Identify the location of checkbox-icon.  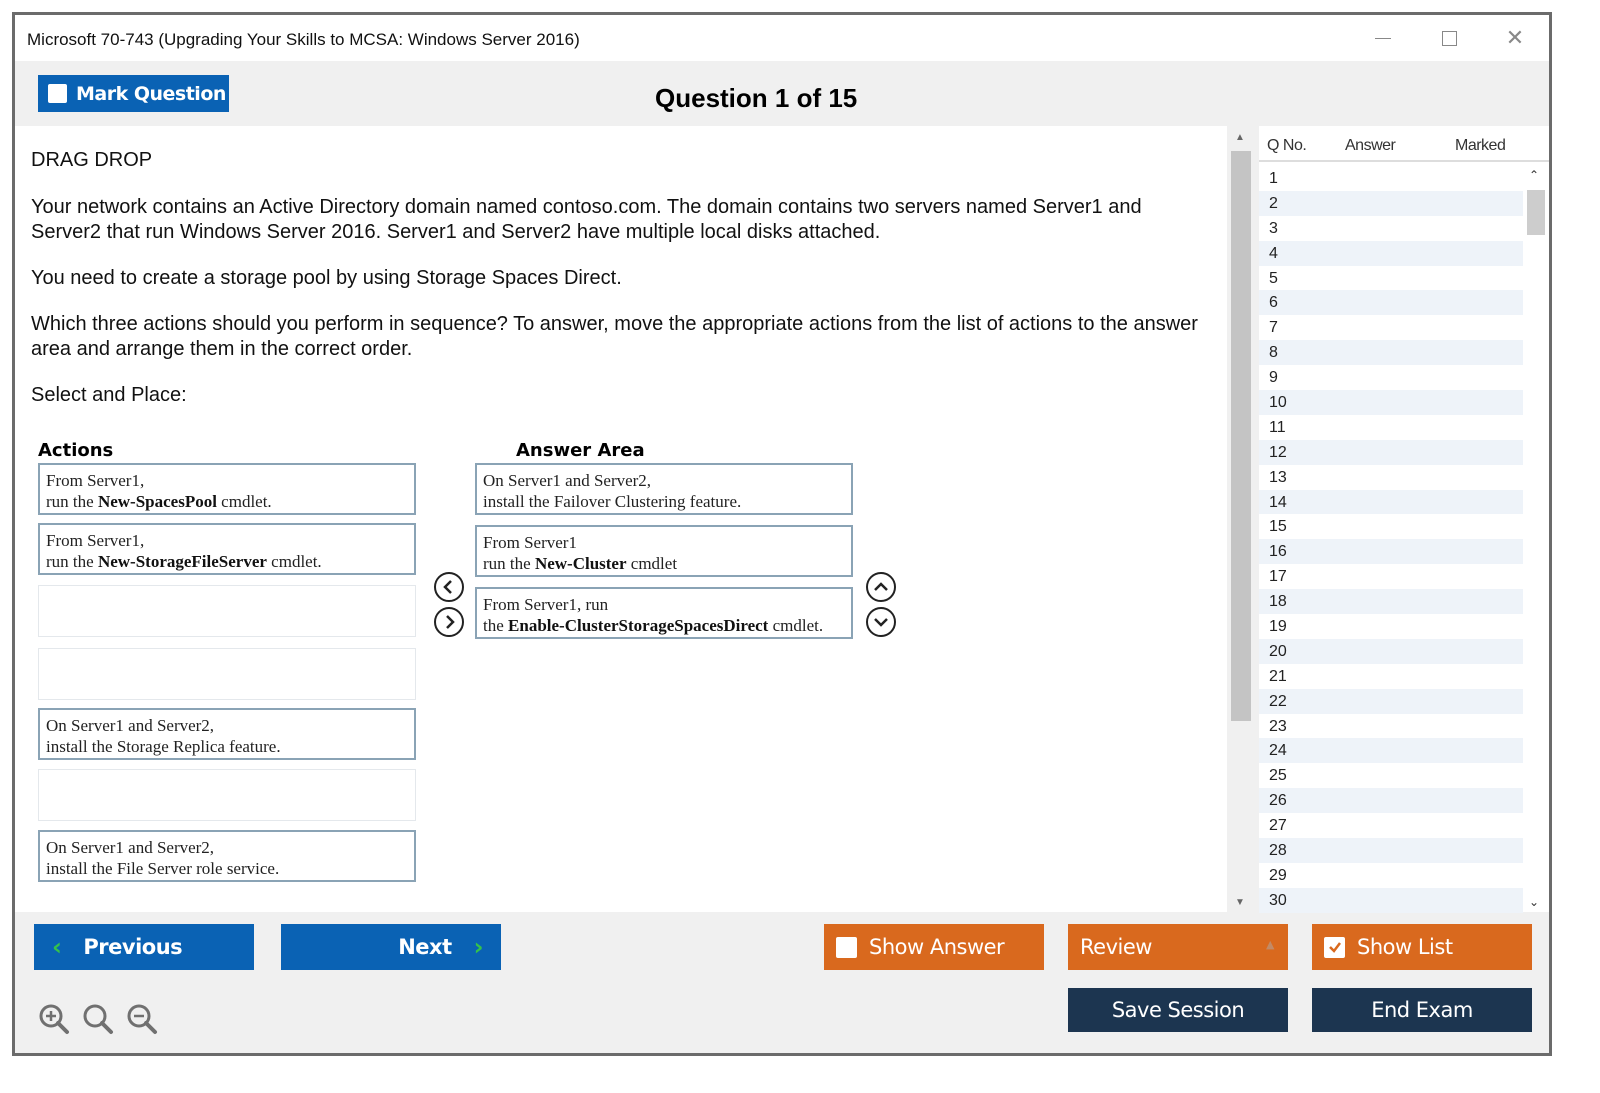
(846, 947).